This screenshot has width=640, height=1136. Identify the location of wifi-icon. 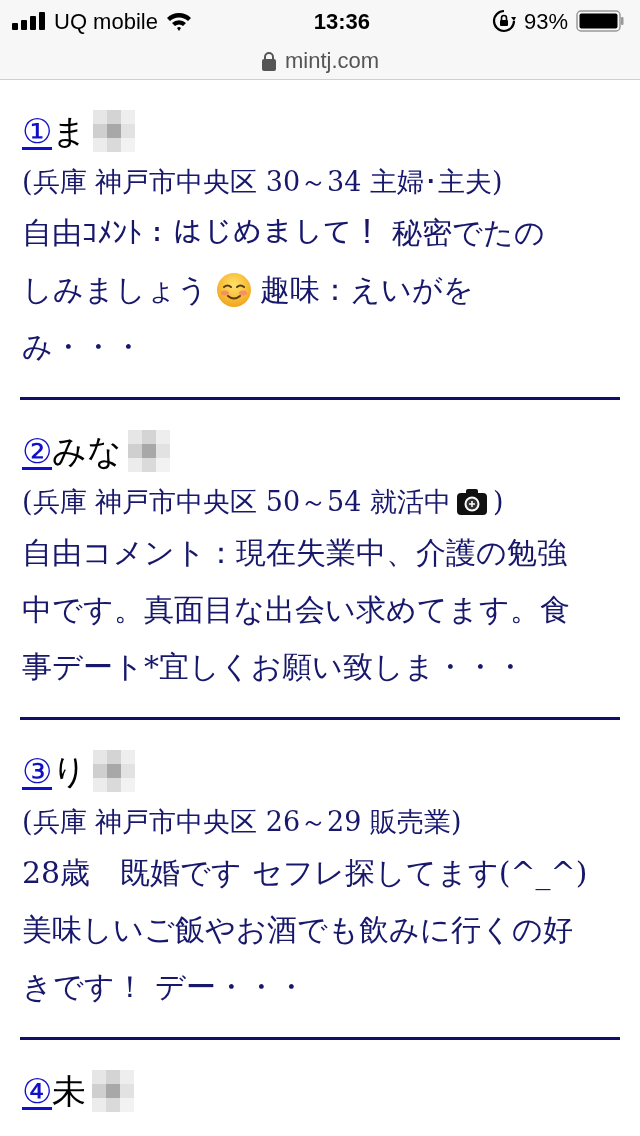
(178, 21).